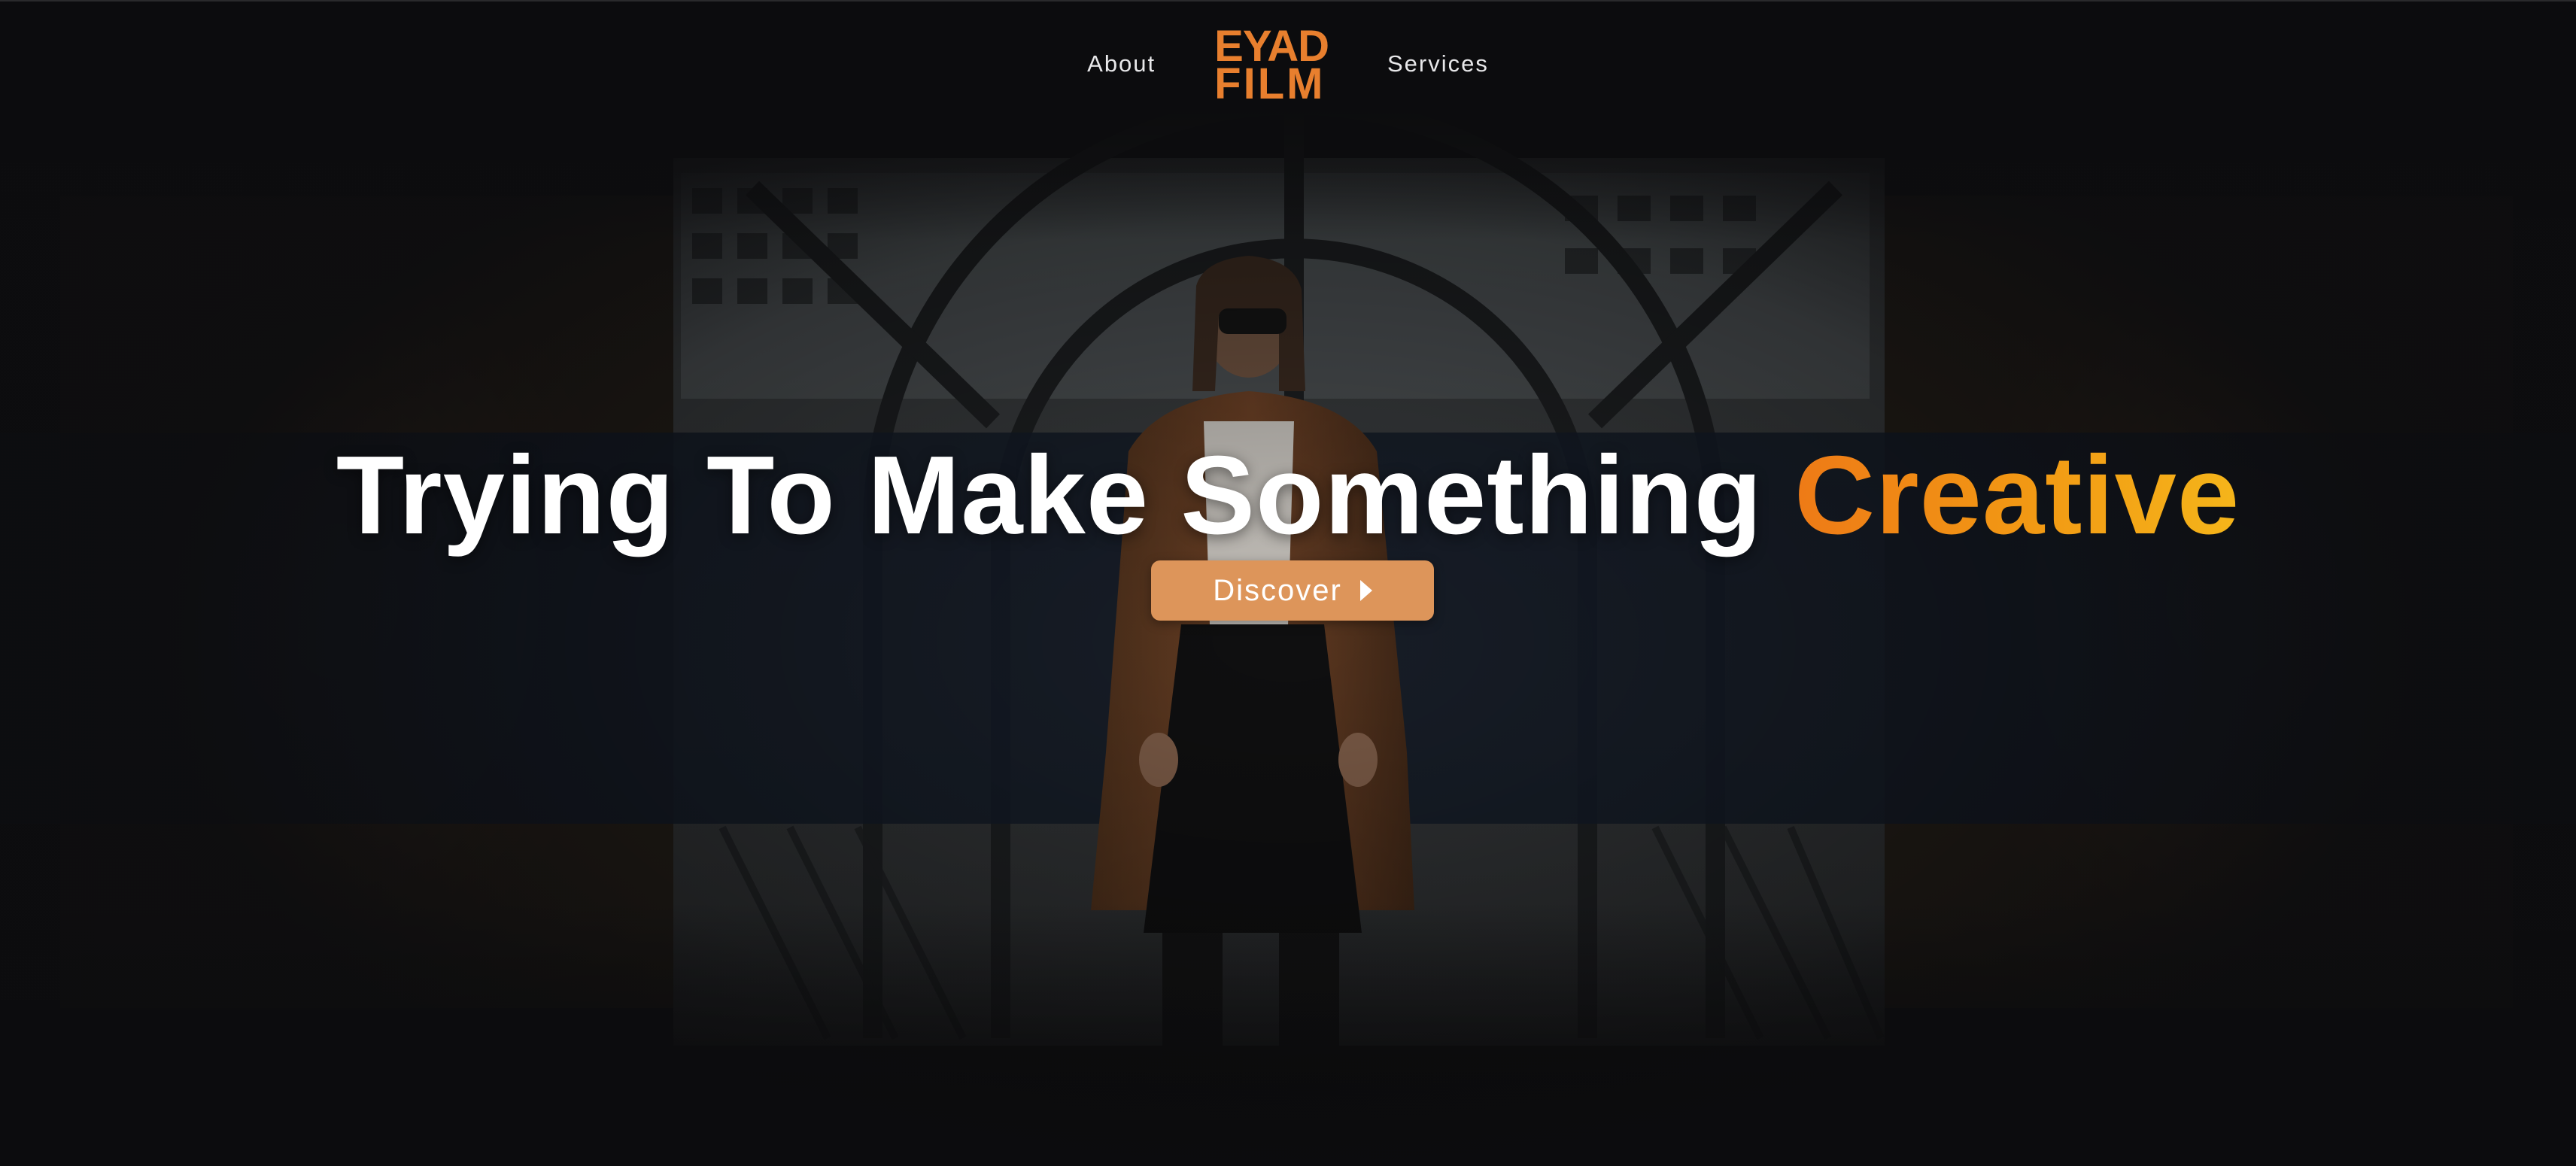  I want to click on logo-line-2: FILM, so click(1270, 83).